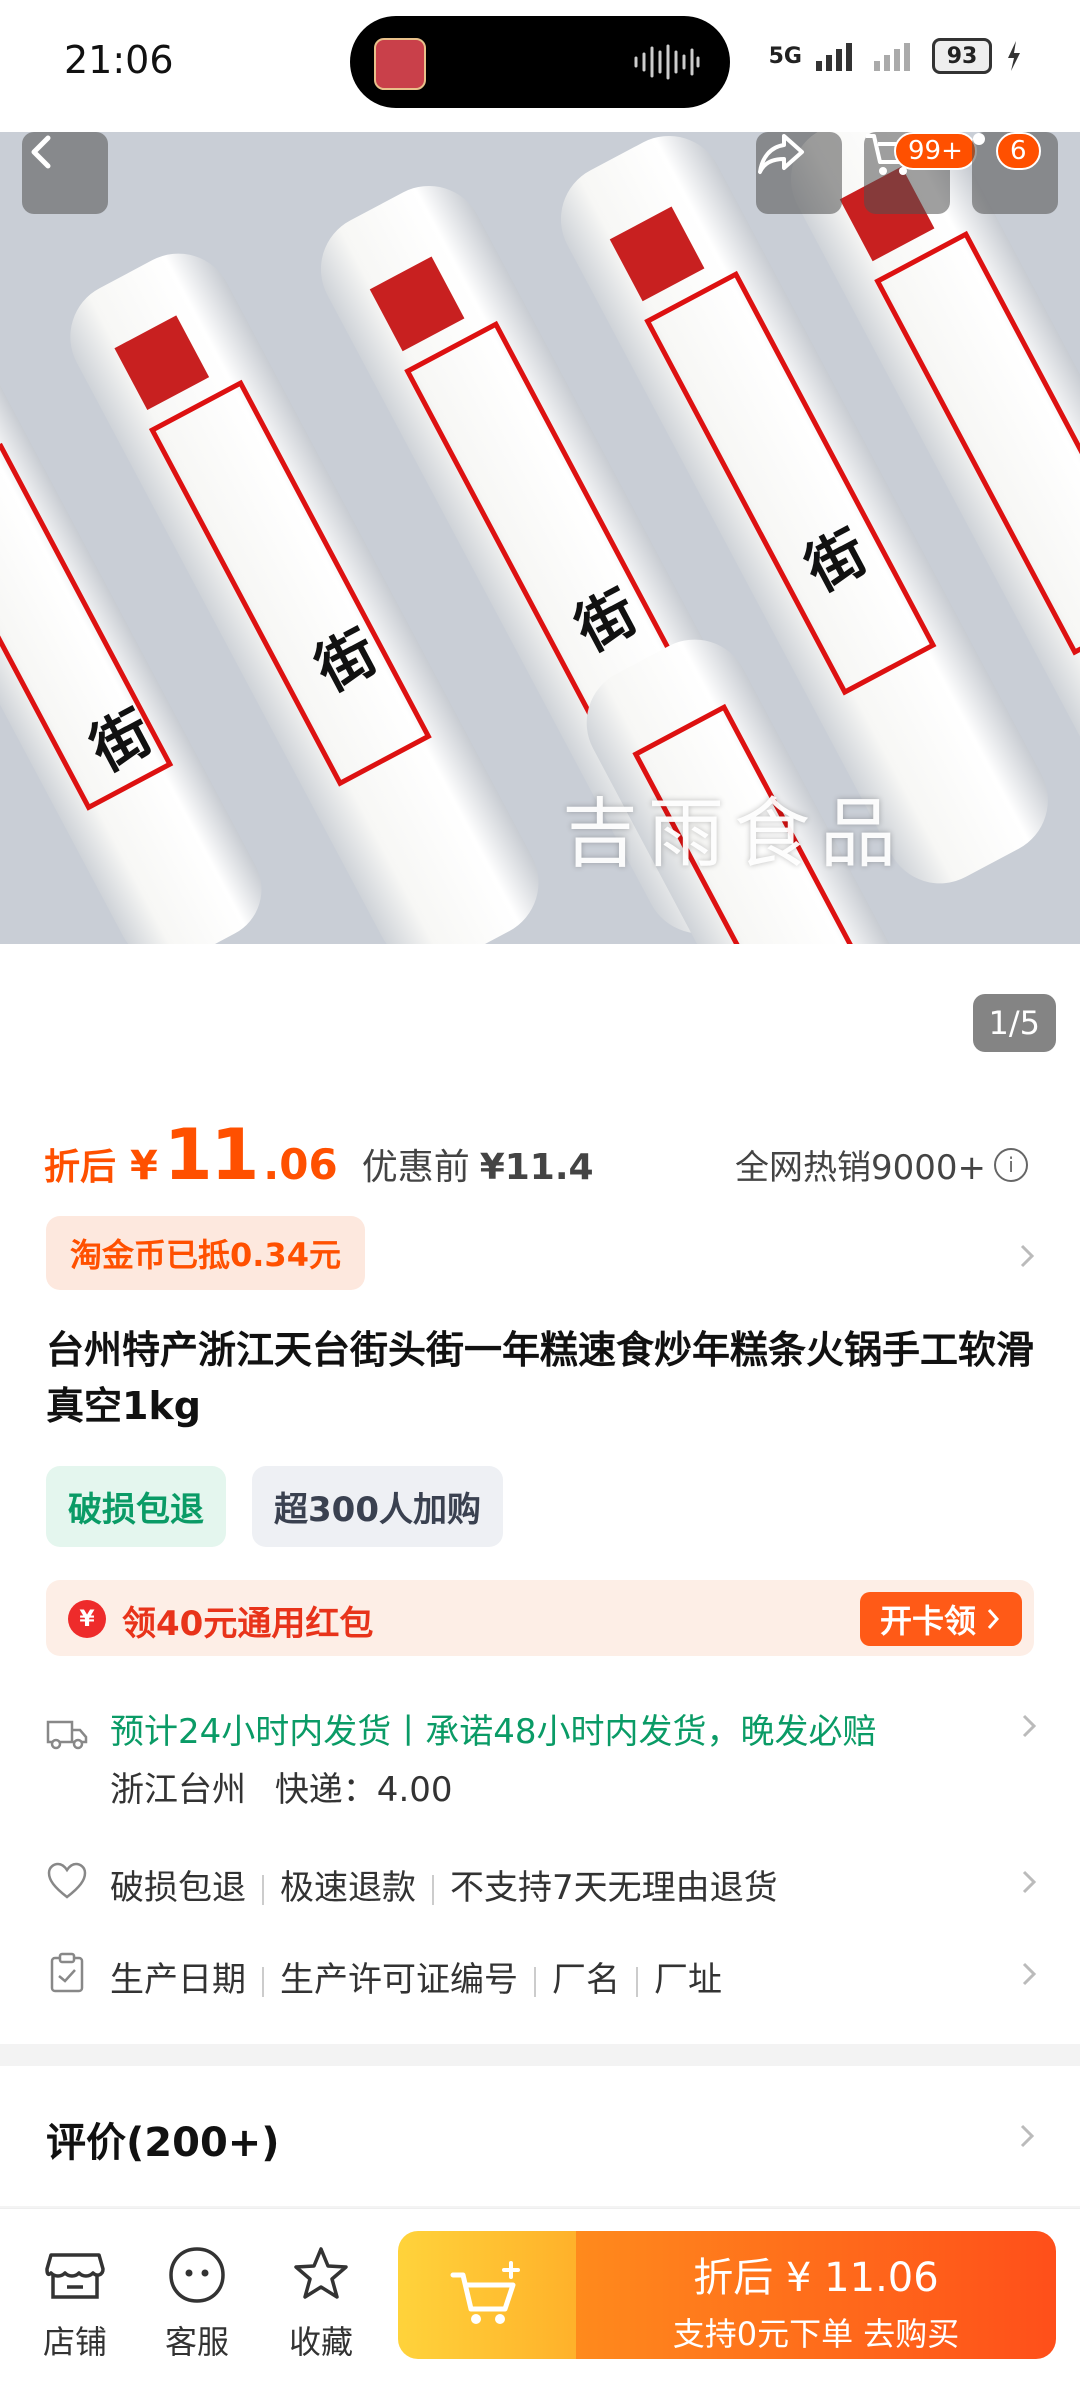  What do you see at coordinates (163, 2143) in the screenshot?
I see `reviews-title: 评价(200+)` at bounding box center [163, 2143].